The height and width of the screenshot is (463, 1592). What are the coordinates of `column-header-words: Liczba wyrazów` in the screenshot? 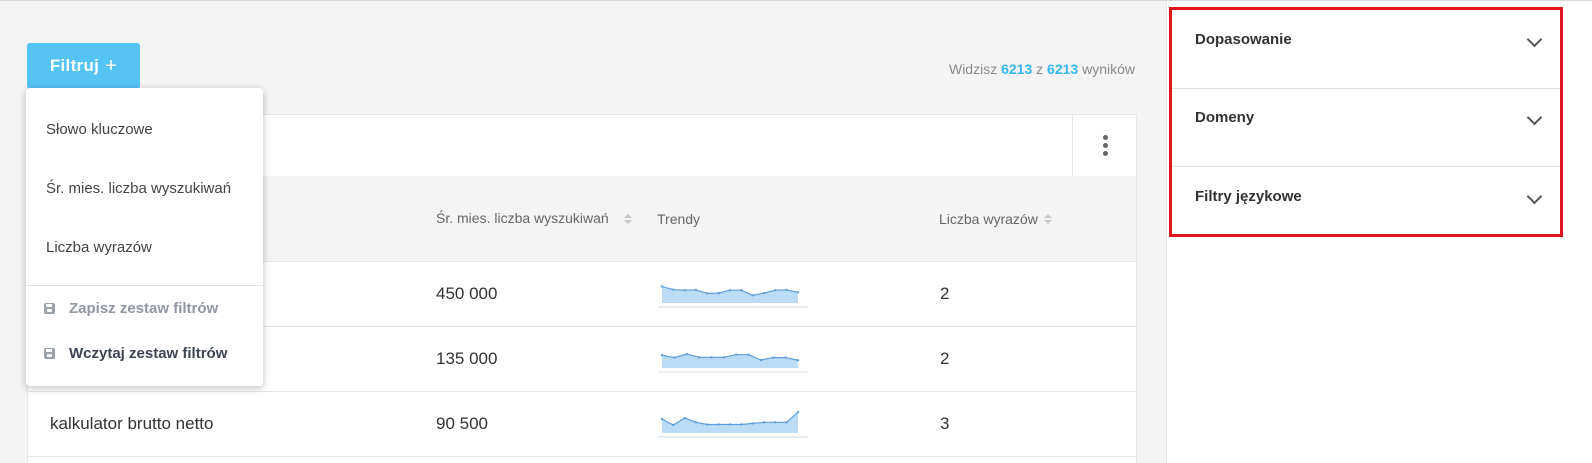 It's located at (995, 218).